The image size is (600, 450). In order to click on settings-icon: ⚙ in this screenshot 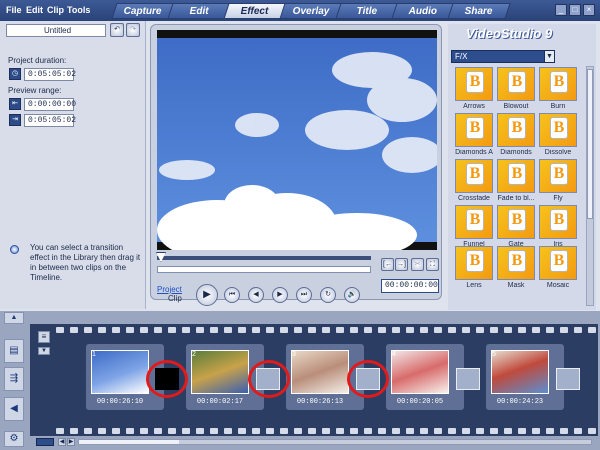, I will do `click(14, 439)`.